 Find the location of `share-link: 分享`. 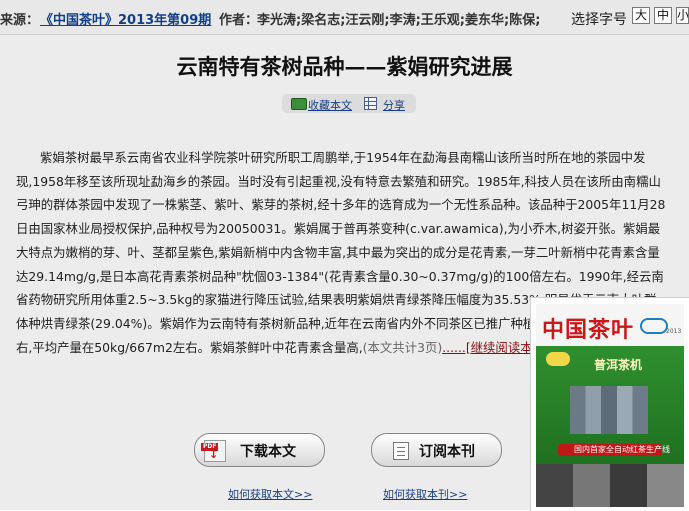

share-link: 分享 is located at coordinates (394, 105).